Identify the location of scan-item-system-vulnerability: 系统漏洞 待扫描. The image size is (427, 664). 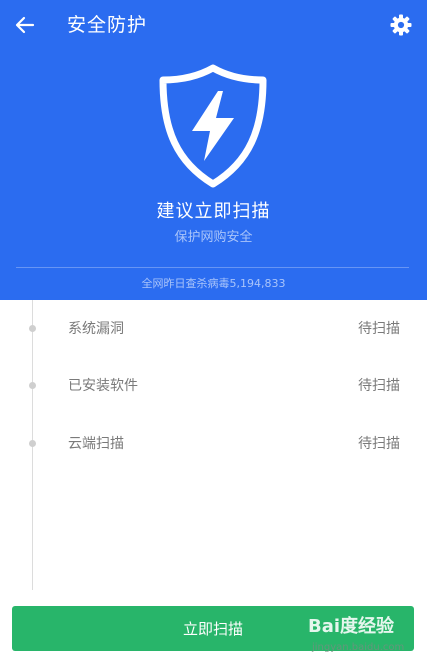
(213, 329).